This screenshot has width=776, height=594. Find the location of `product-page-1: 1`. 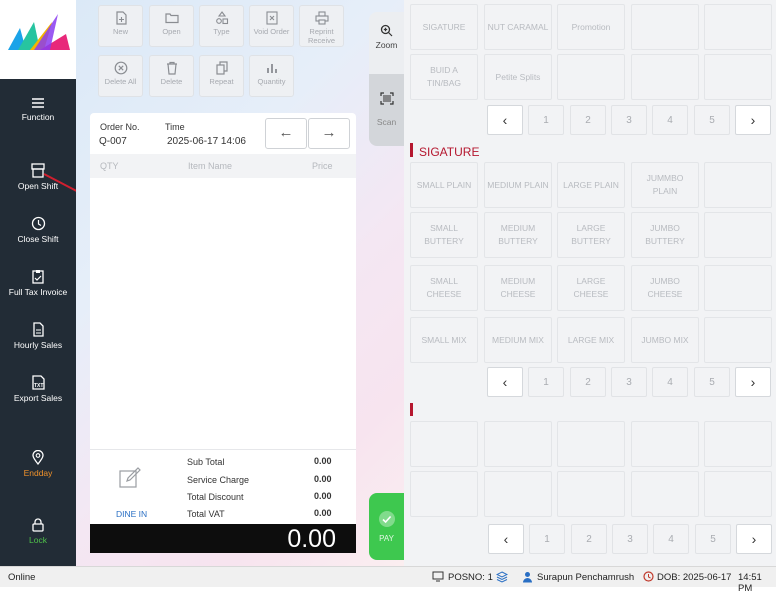

product-page-1: 1 is located at coordinates (546, 382).